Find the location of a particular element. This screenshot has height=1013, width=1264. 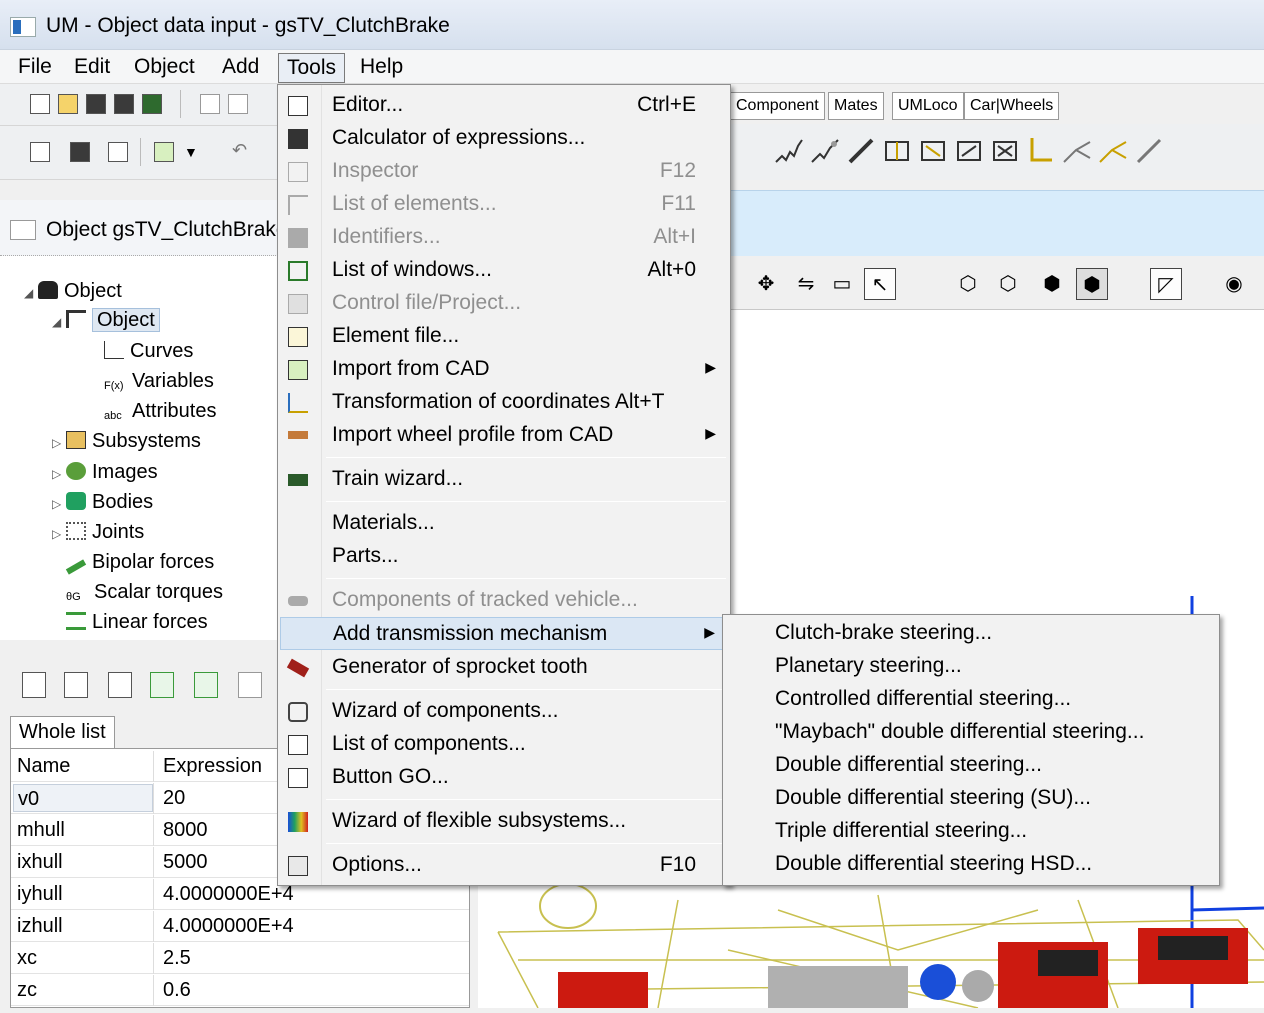

pencil-force-icon is located at coordinates (1149, 150).